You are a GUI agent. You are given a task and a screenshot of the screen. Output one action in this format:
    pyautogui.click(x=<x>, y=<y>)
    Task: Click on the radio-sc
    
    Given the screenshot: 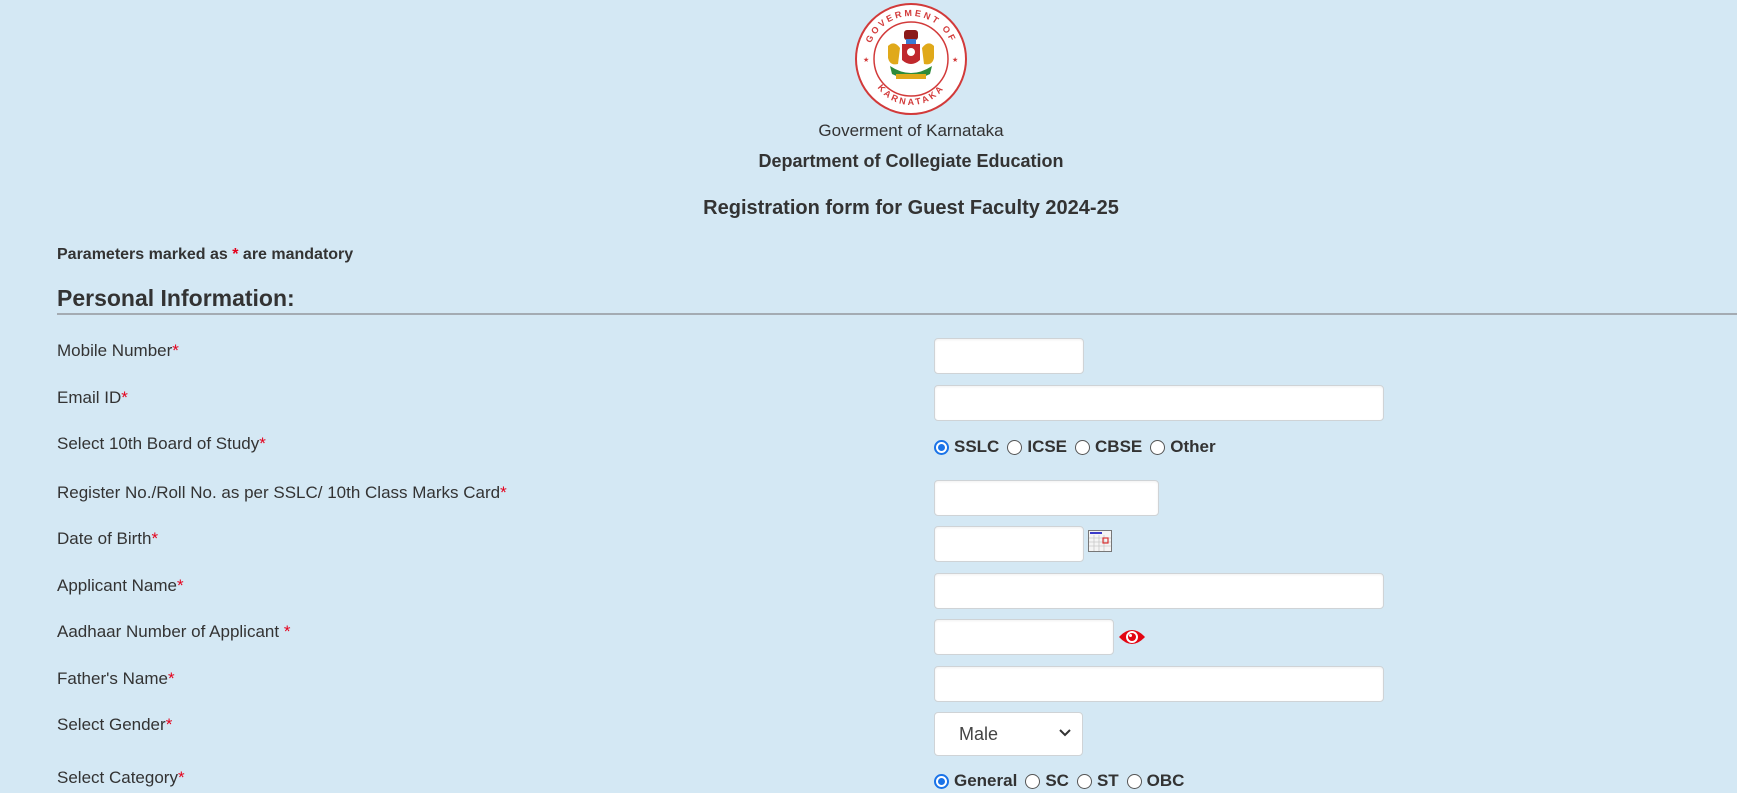 What is the action you would take?
    pyautogui.click(x=1033, y=781)
    